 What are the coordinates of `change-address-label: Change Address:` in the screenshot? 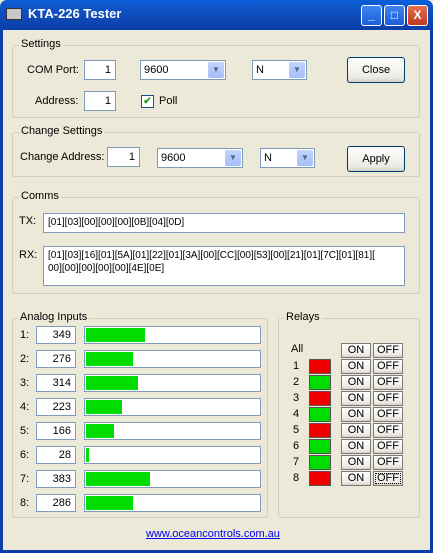 It's located at (62, 157).